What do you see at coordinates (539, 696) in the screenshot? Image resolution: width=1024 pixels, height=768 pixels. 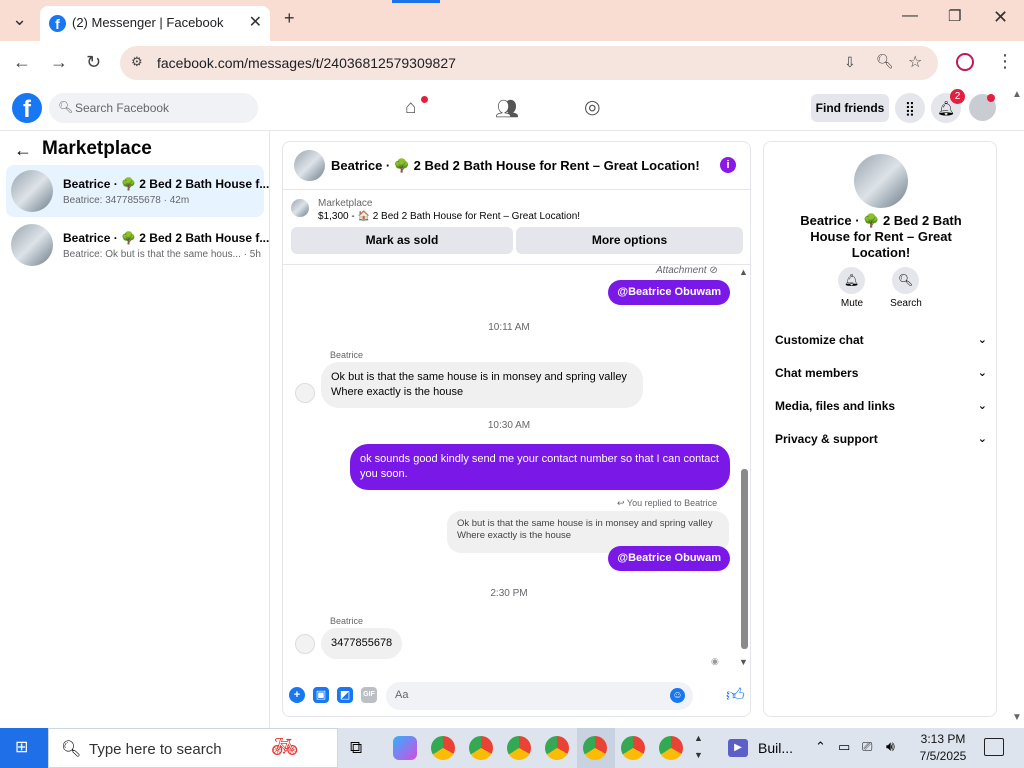 I see `message-input: Aa ☺` at bounding box center [539, 696].